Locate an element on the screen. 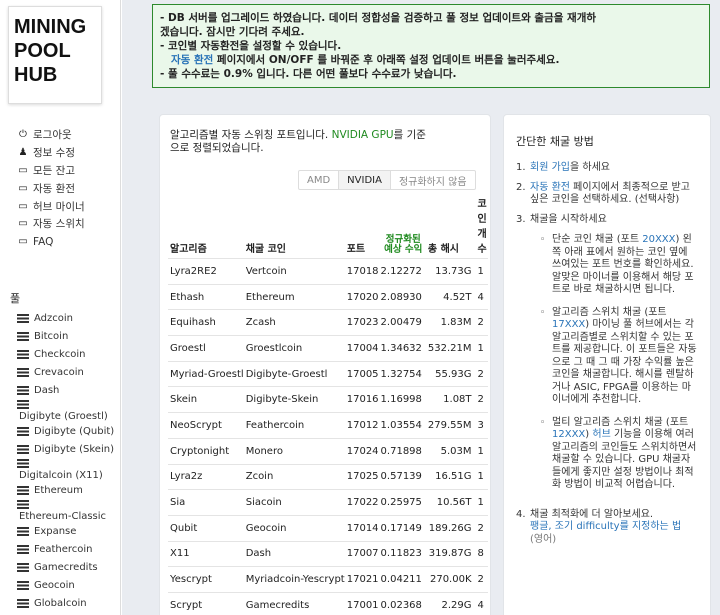 Image resolution: width=720 pixels, height=615 pixels. cell-port: 17007 is located at coordinates (361, 553).